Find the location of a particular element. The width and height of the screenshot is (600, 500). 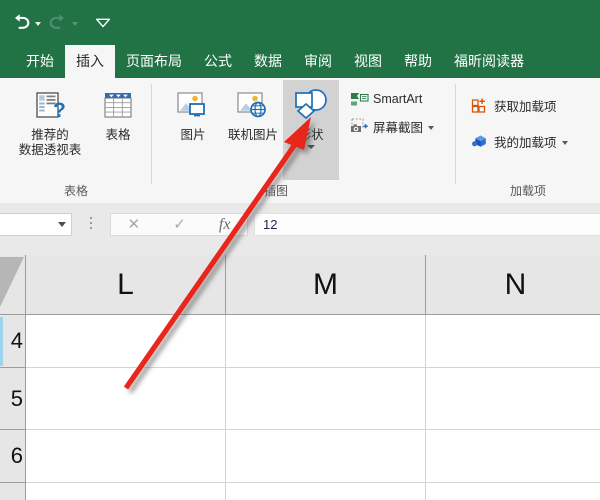

cell-M7 is located at coordinates (326, 491).